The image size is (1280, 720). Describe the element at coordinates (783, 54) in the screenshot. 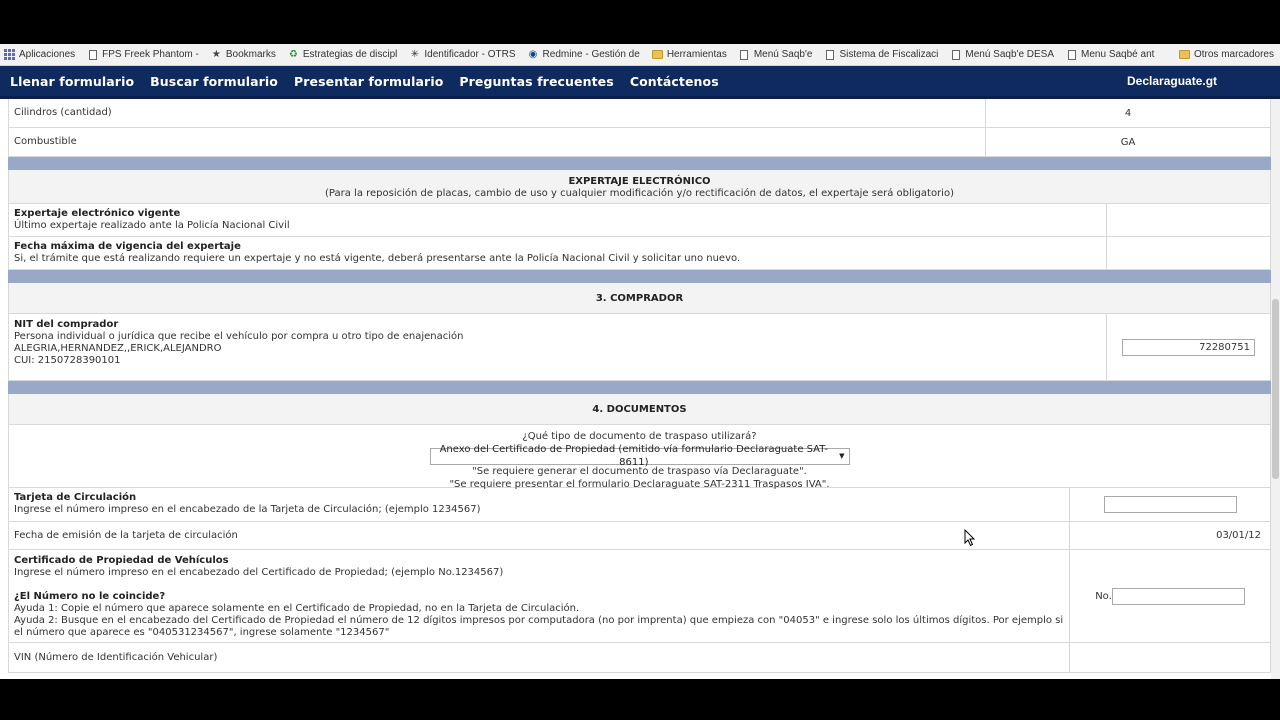

I see `bookmark-label: Menú Saqb'e` at that location.